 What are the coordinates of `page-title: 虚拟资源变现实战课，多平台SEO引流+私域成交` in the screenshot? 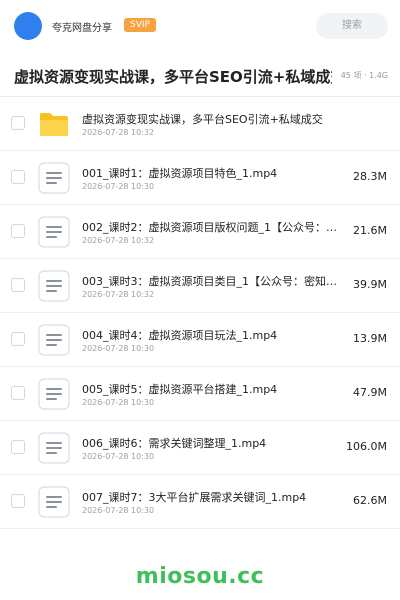 It's located at (173, 77).